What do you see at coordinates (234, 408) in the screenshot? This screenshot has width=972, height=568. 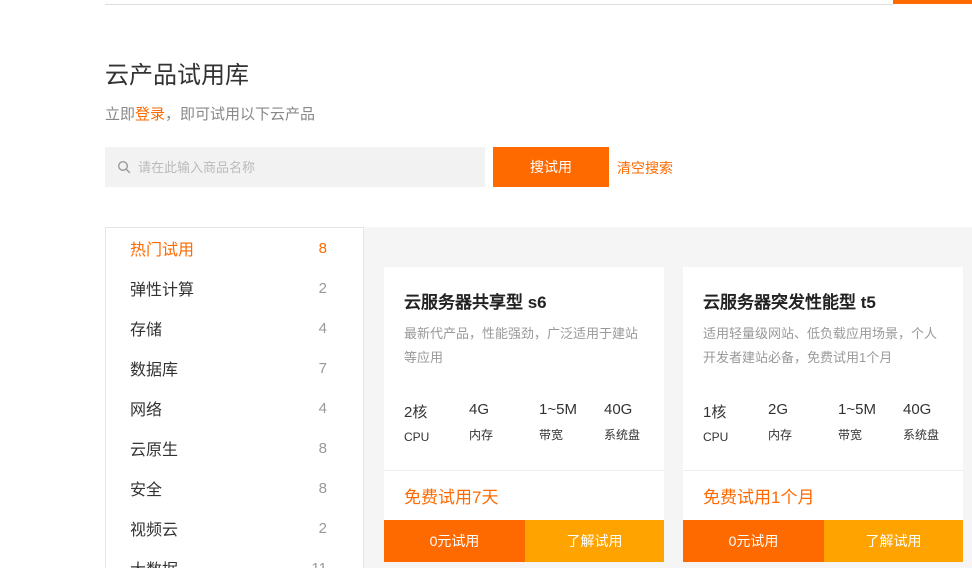 I see `sidebar-item-network: 网络 4` at bounding box center [234, 408].